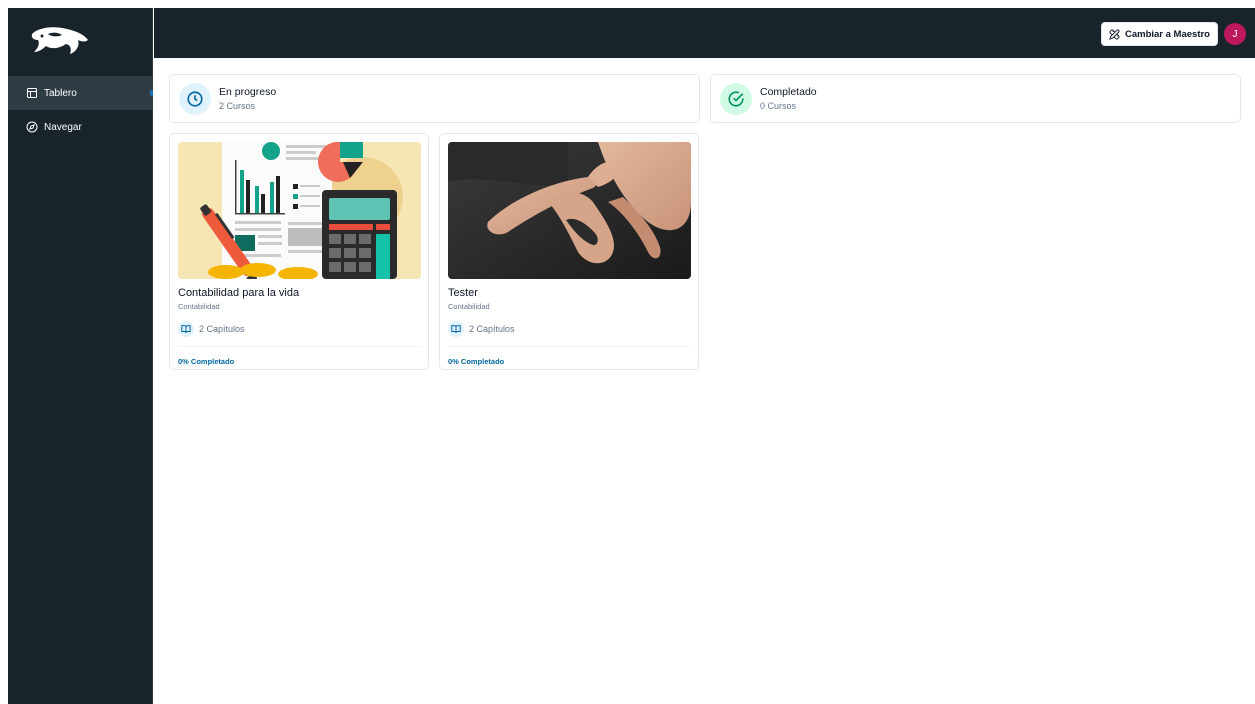  What do you see at coordinates (569, 293) in the screenshot?
I see `course-title: Tester` at bounding box center [569, 293].